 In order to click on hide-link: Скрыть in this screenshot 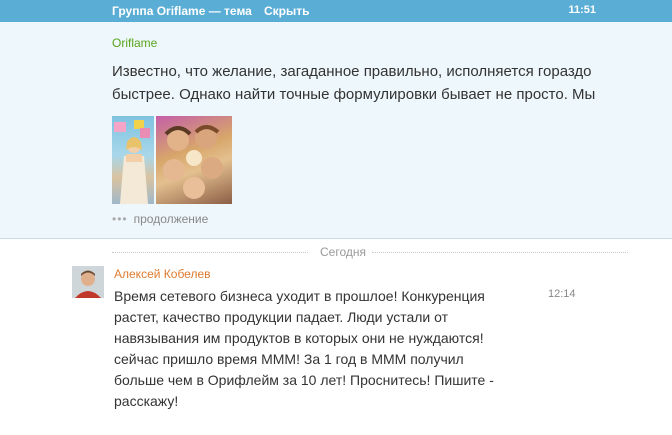, I will do `click(287, 11)`.